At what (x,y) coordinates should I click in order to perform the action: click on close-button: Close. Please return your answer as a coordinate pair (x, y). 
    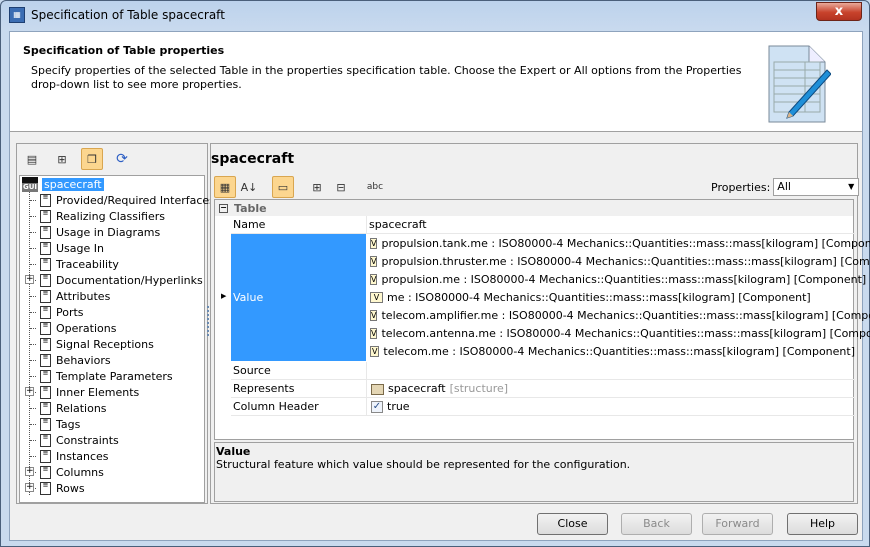
    Looking at the image, I should click on (572, 524).